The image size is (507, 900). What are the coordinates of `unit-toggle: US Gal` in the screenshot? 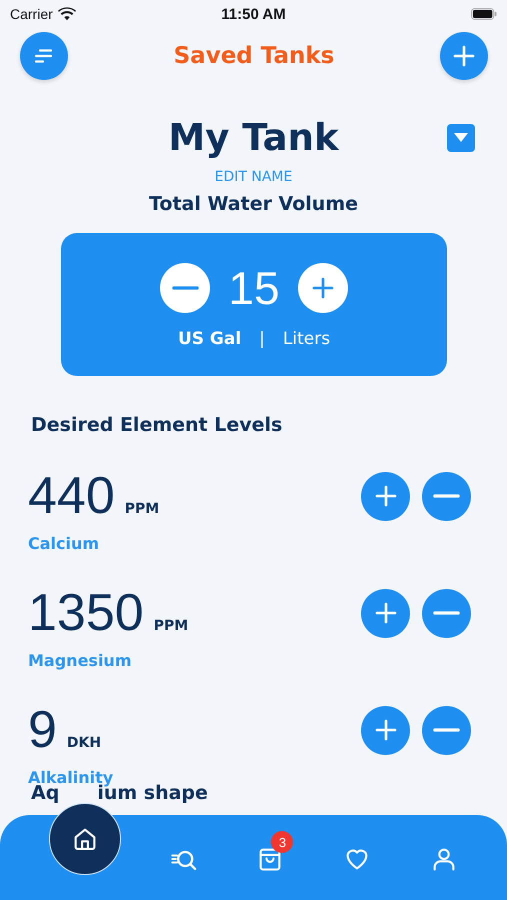 It's located at (210, 338).